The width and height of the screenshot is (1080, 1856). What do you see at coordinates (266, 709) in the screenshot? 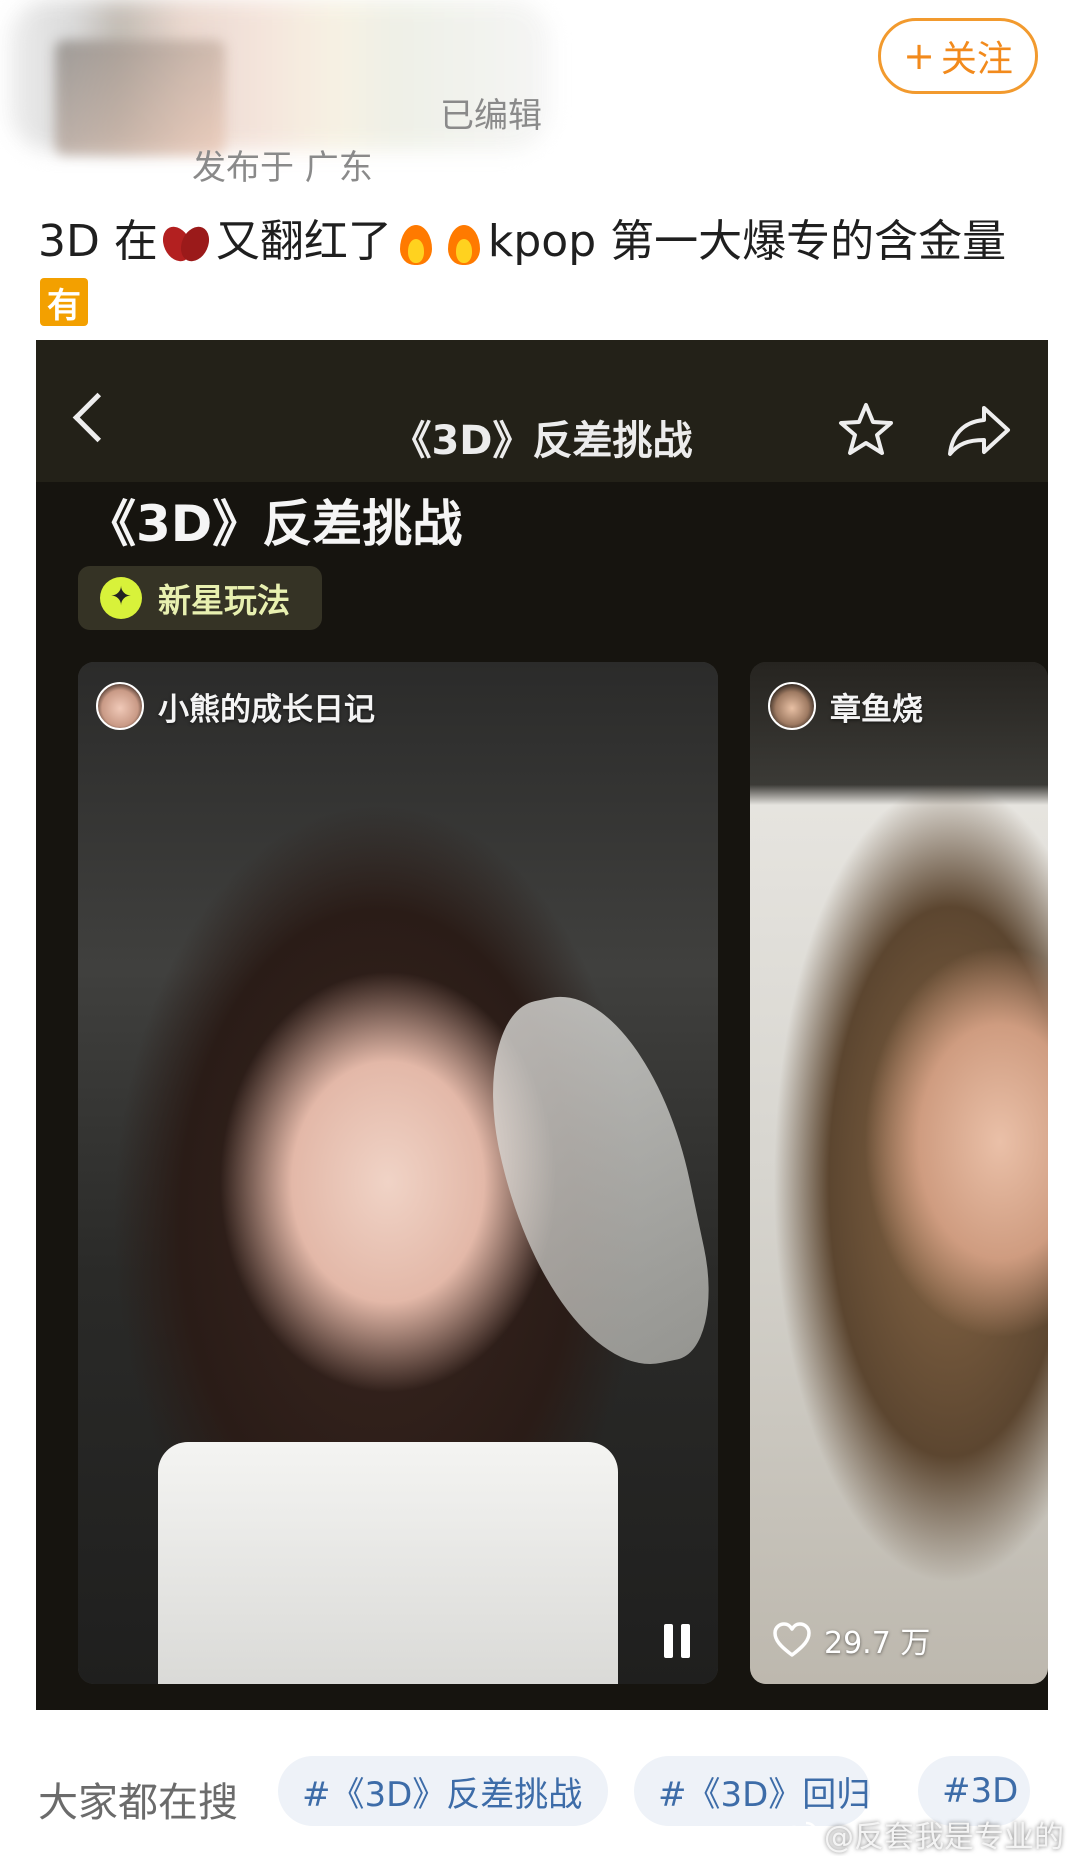
I see `author-name: 小熊的成长日记` at bounding box center [266, 709].